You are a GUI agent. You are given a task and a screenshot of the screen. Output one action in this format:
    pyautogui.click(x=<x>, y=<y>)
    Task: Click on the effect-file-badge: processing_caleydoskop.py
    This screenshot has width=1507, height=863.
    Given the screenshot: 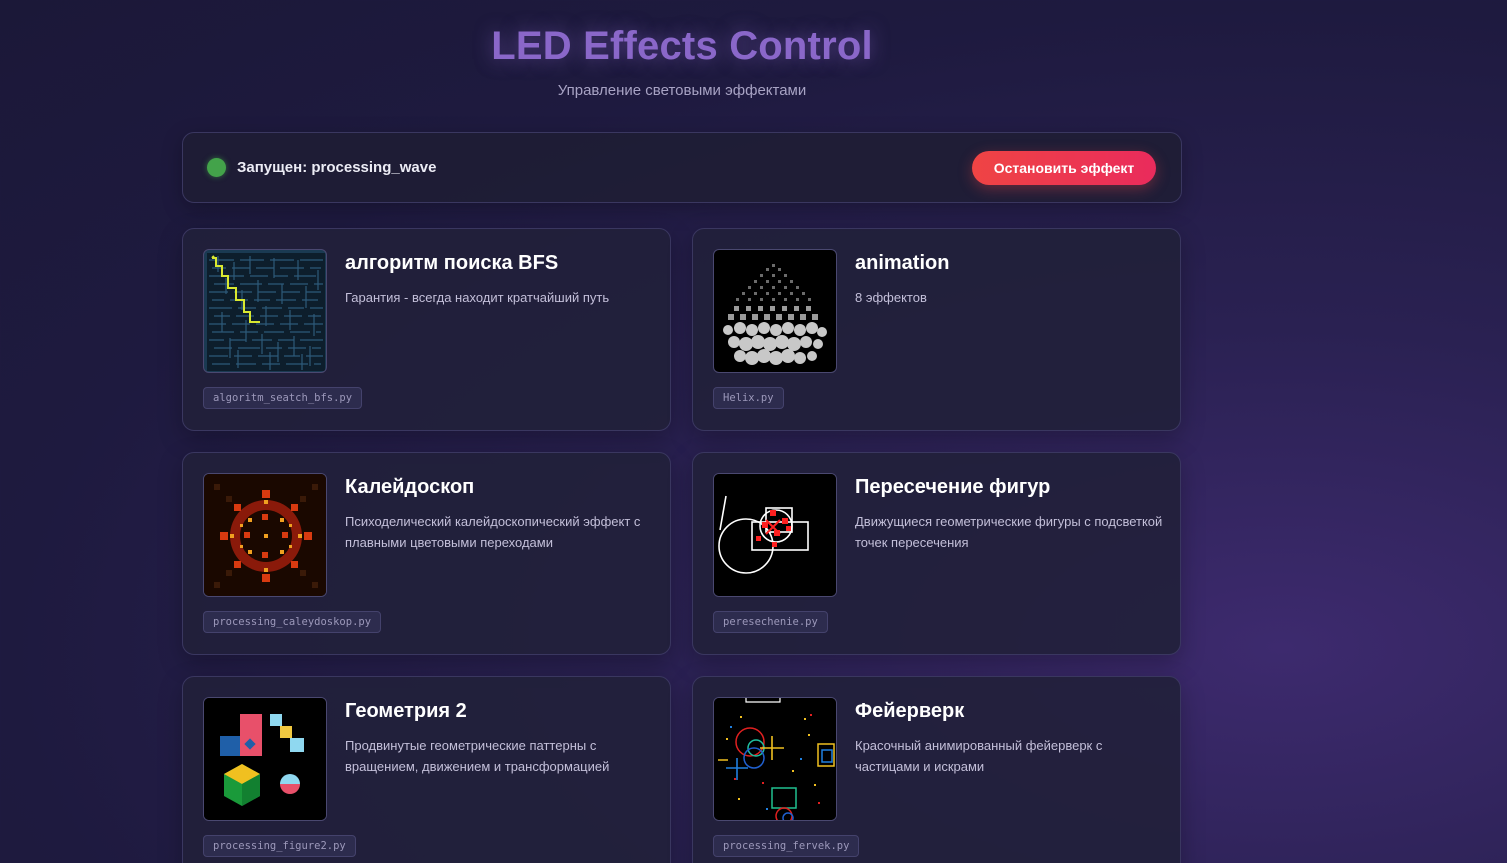 What is the action you would take?
    pyautogui.click(x=292, y=622)
    